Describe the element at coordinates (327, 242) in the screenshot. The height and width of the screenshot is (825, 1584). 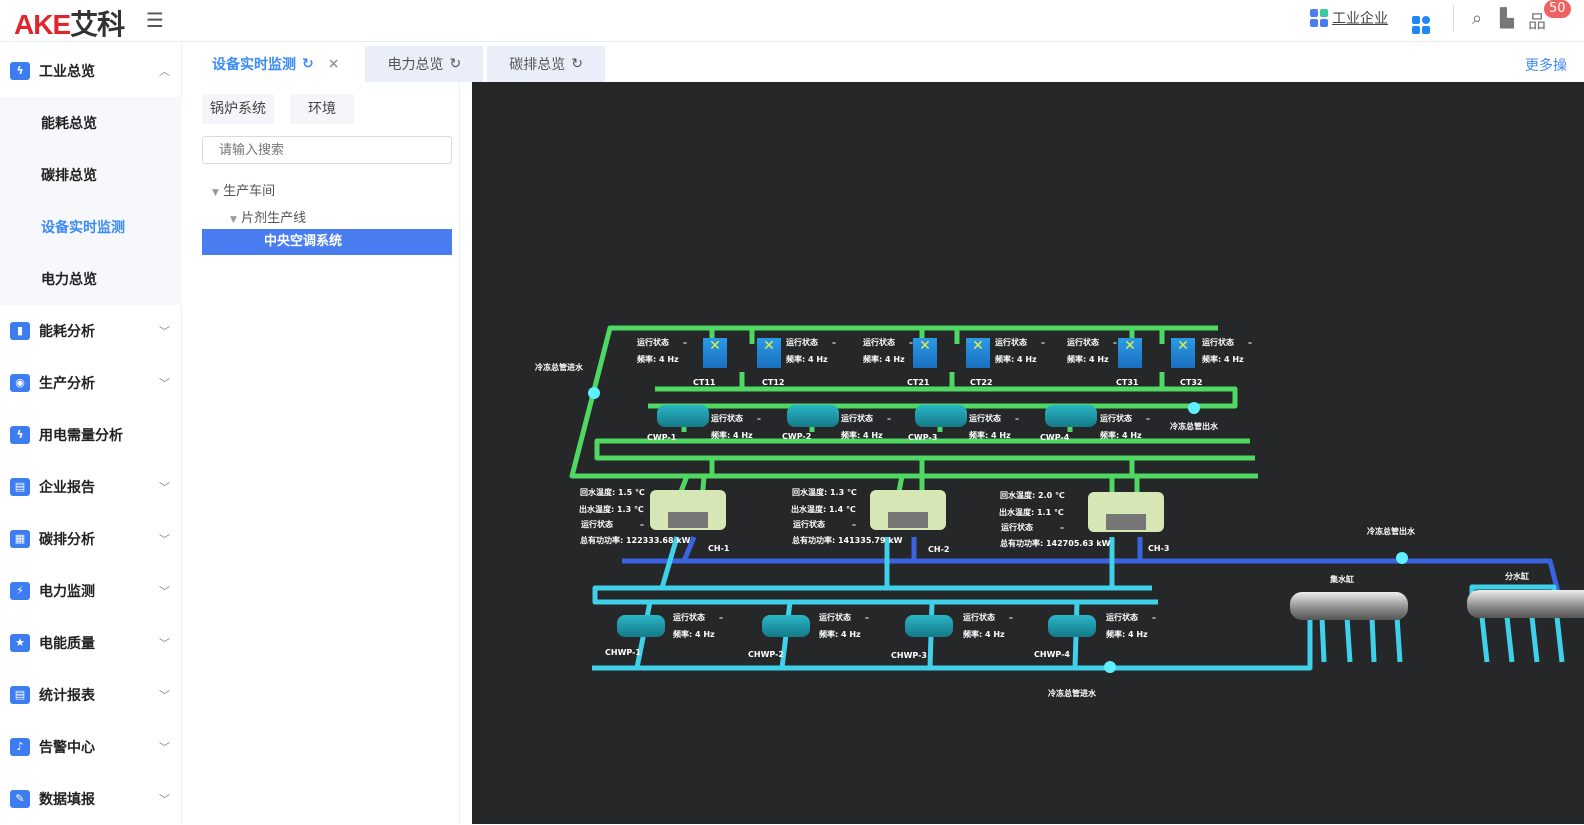
I see `tree-node-hvac: 中央空调系统` at that location.